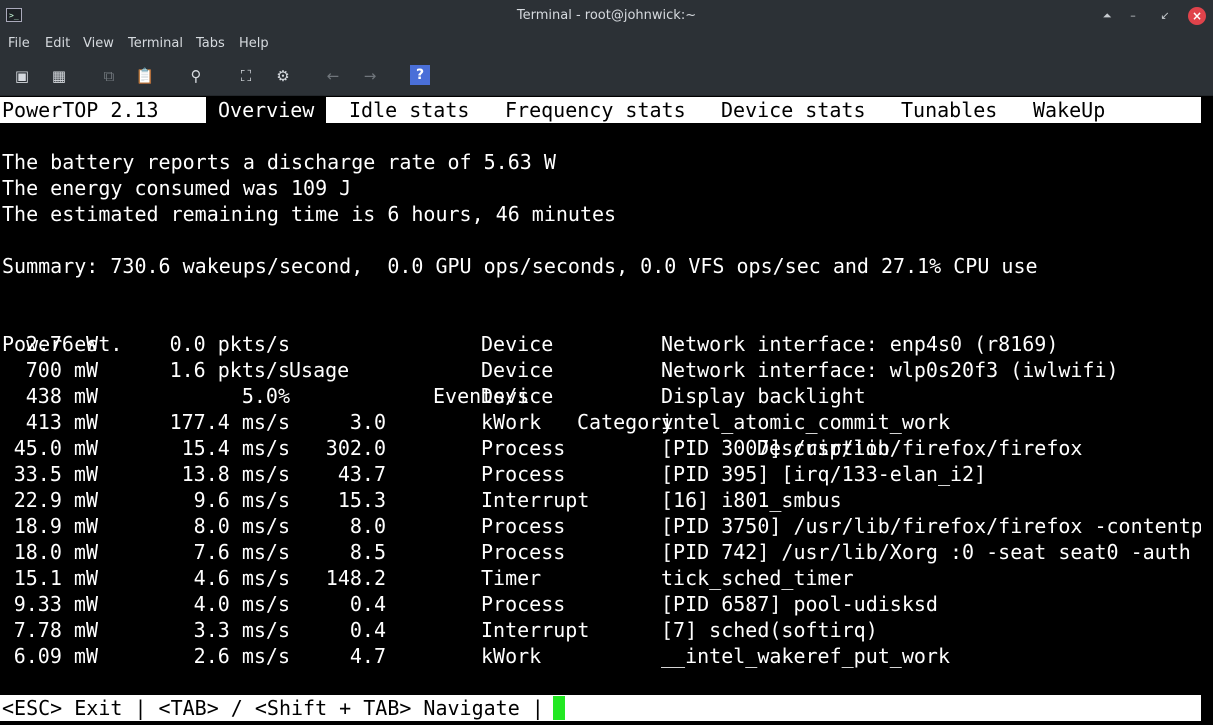  Describe the element at coordinates (241, 526) in the screenshot. I see `cell-usage: 8.0 ms/s` at that location.